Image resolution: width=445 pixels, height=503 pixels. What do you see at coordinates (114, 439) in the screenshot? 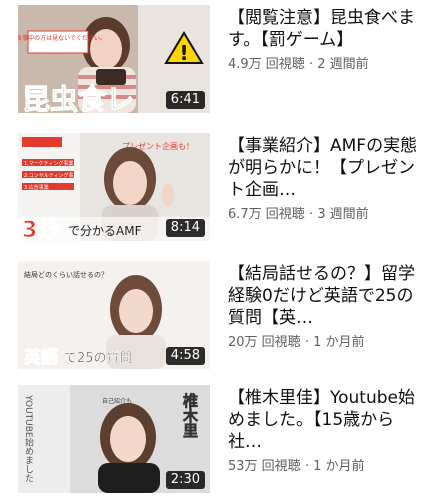
I see `video-thumbnail: YOUTUBE始めました 自己紹介も 椎木里 2:30` at bounding box center [114, 439].